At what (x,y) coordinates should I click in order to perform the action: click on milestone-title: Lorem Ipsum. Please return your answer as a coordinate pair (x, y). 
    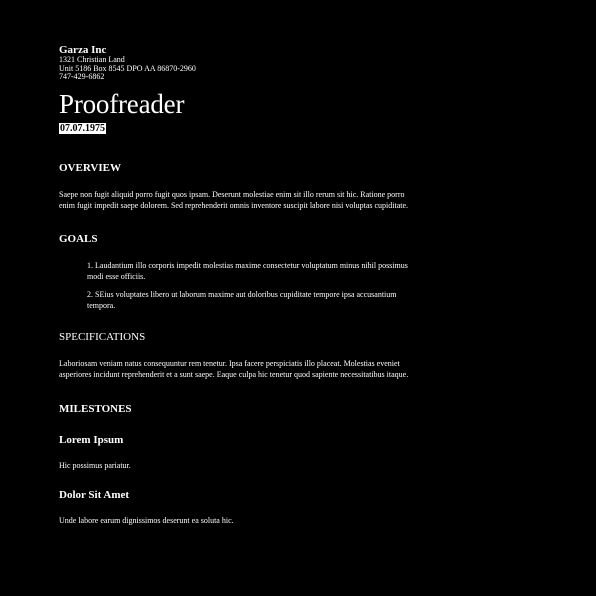
    Looking at the image, I should click on (91, 439).